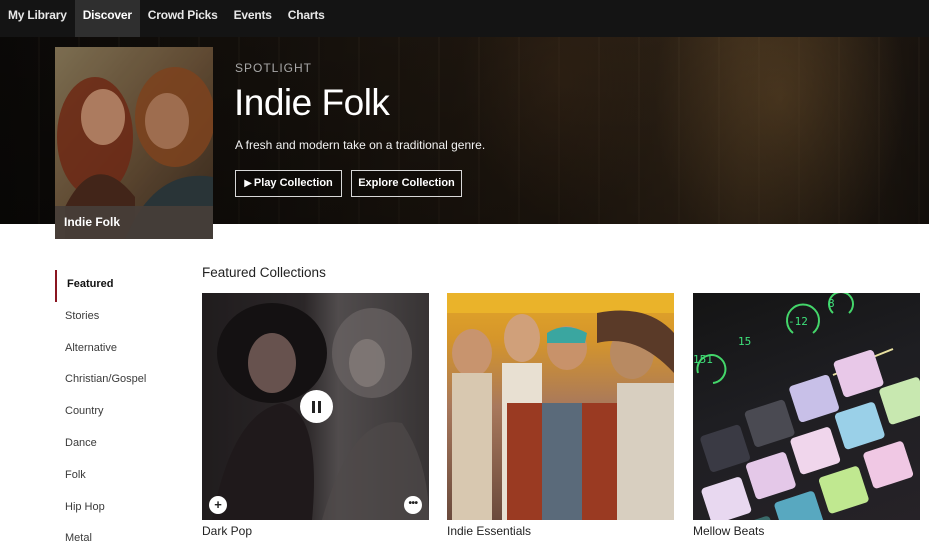 The image size is (929, 547). What do you see at coordinates (744, 341) in the screenshot?
I see `svg-text: 15` at bounding box center [744, 341].